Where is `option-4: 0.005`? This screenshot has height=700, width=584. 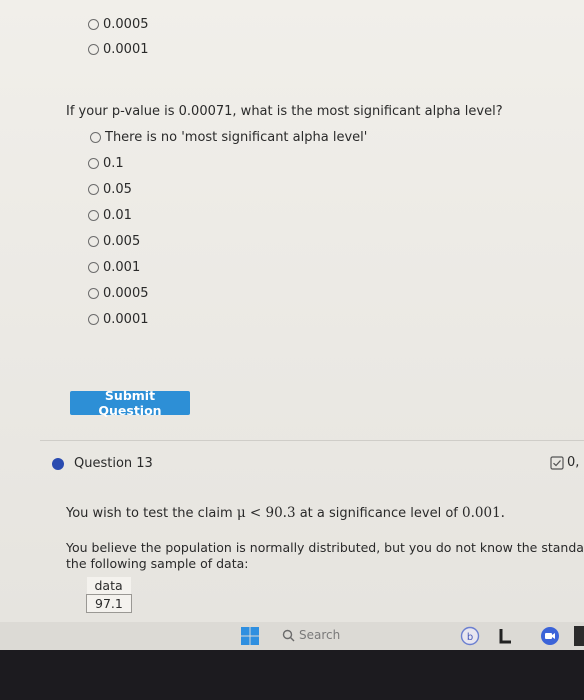
option-4: 0.005 is located at coordinates (114, 241).